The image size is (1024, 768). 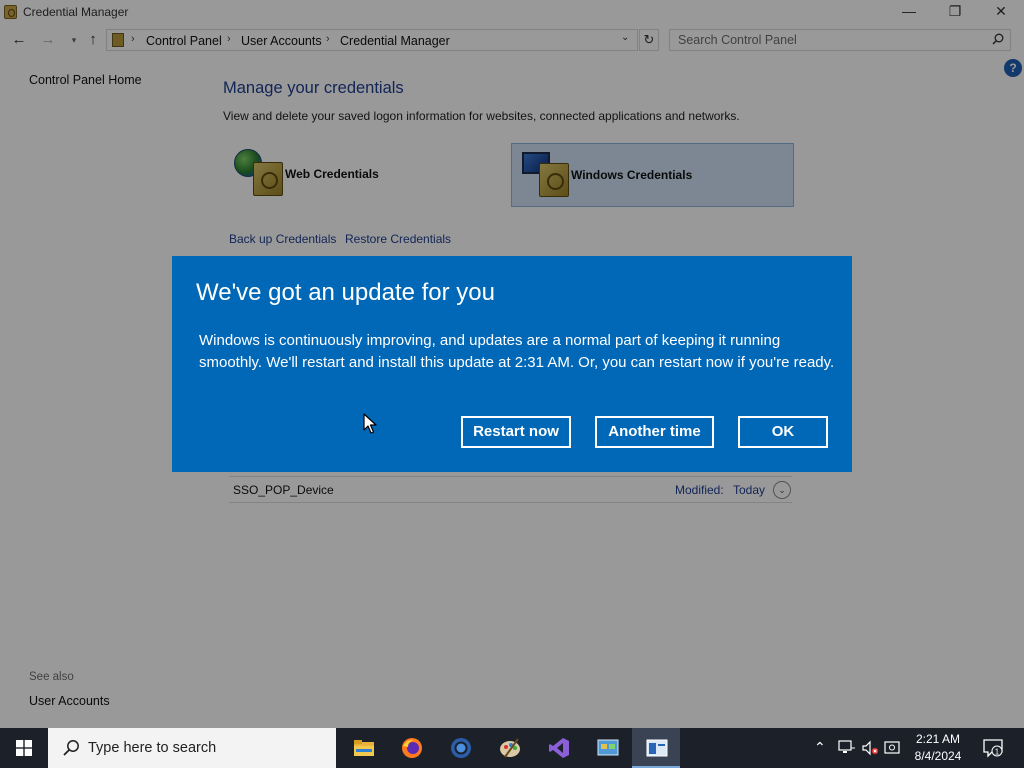 What do you see at coordinates (893, 748) in the screenshot?
I see `action-center-alert-icon` at bounding box center [893, 748].